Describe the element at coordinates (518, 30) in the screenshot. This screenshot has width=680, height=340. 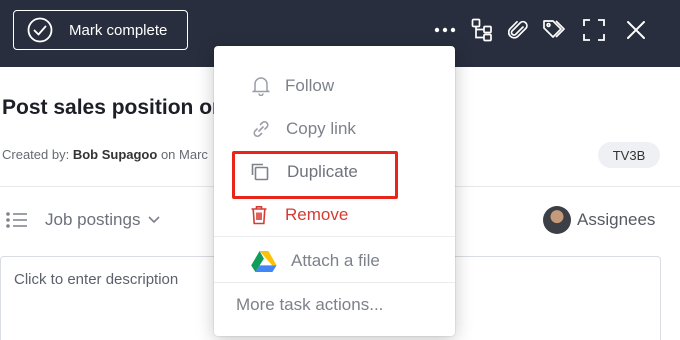
I see `attachment-icon` at that location.